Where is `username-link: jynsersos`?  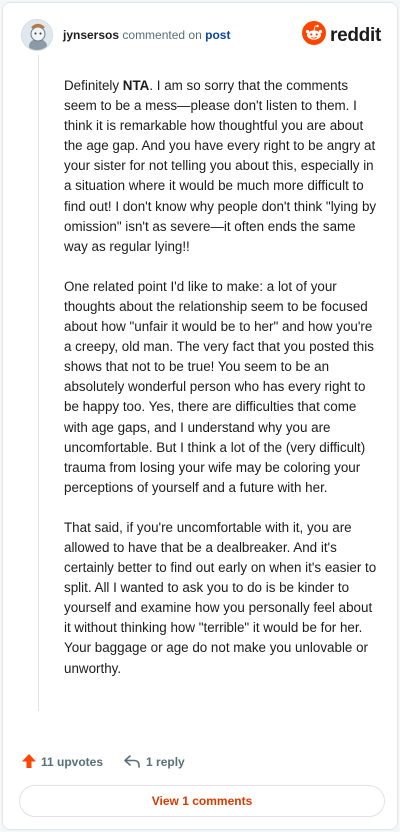 username-link: jynsersos is located at coordinates (91, 35).